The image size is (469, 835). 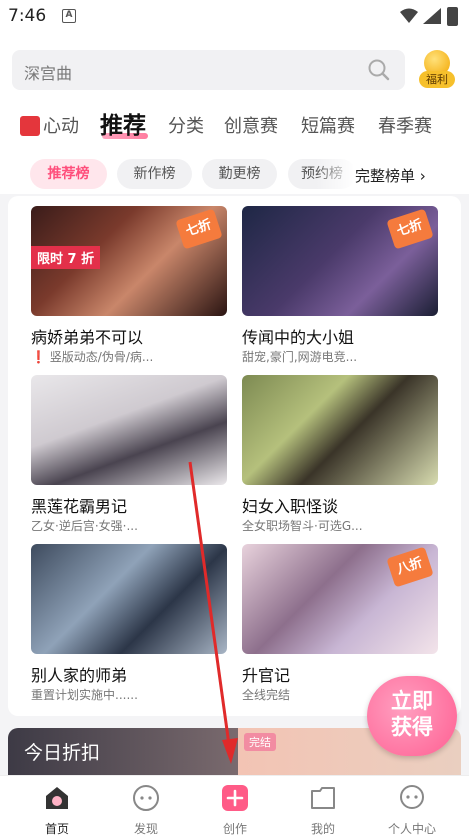 I want to click on ranking-tabs: 推荐榜 新作榜 勤更榜 预约榜 完整榜单 ›, so click(x=234, y=174).